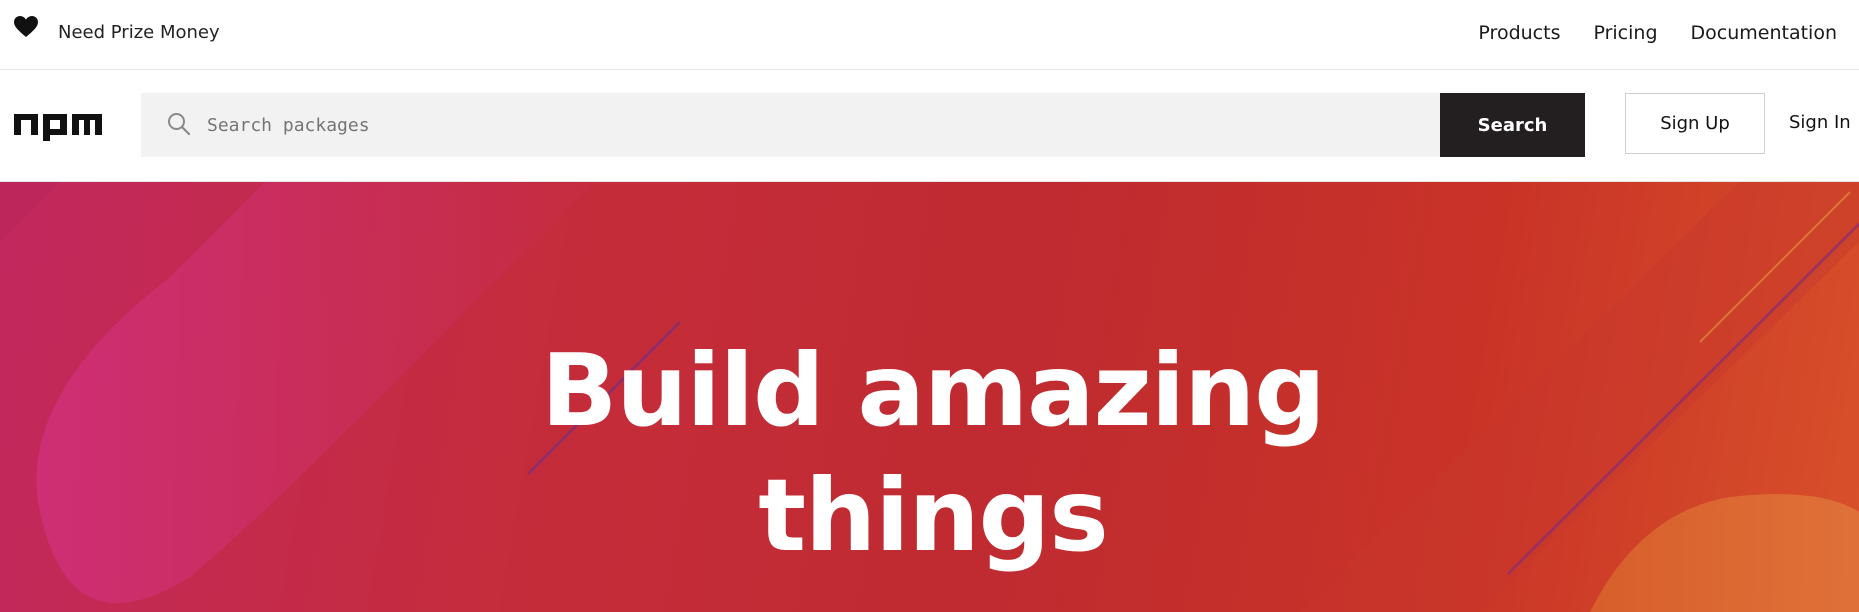 The width and height of the screenshot is (1859, 612). I want to click on signup-button: Sign Up, so click(1695, 123).